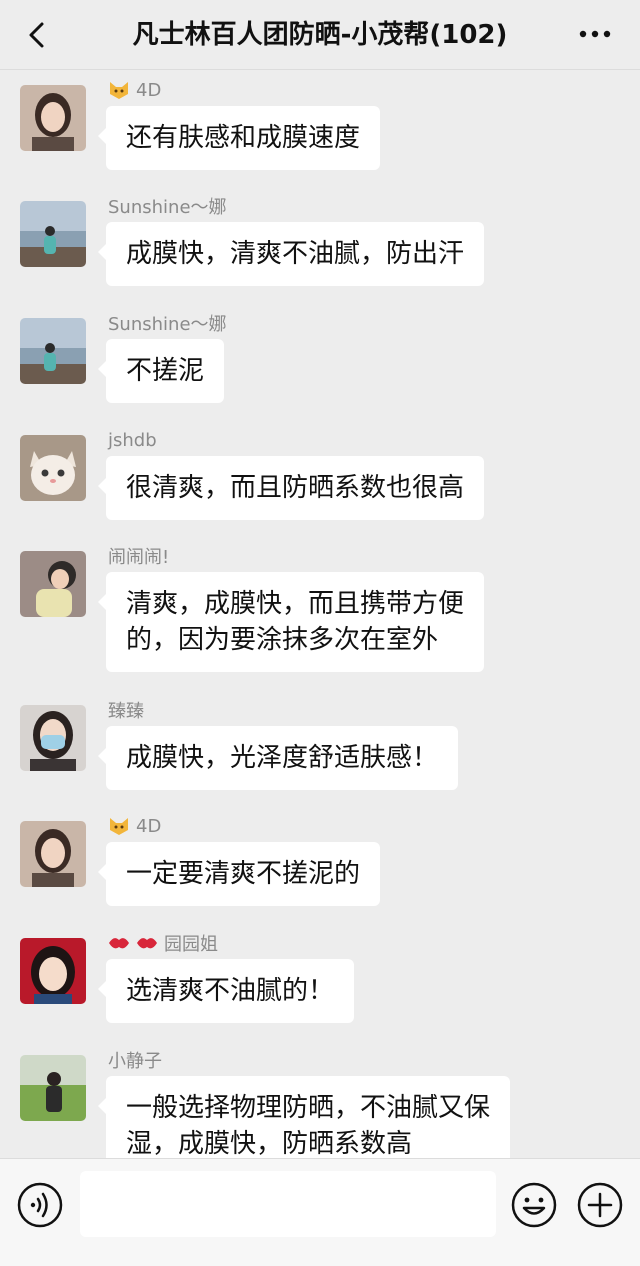 The width and height of the screenshot is (640, 1266). I want to click on sender-name: 小静子, so click(135, 1060).